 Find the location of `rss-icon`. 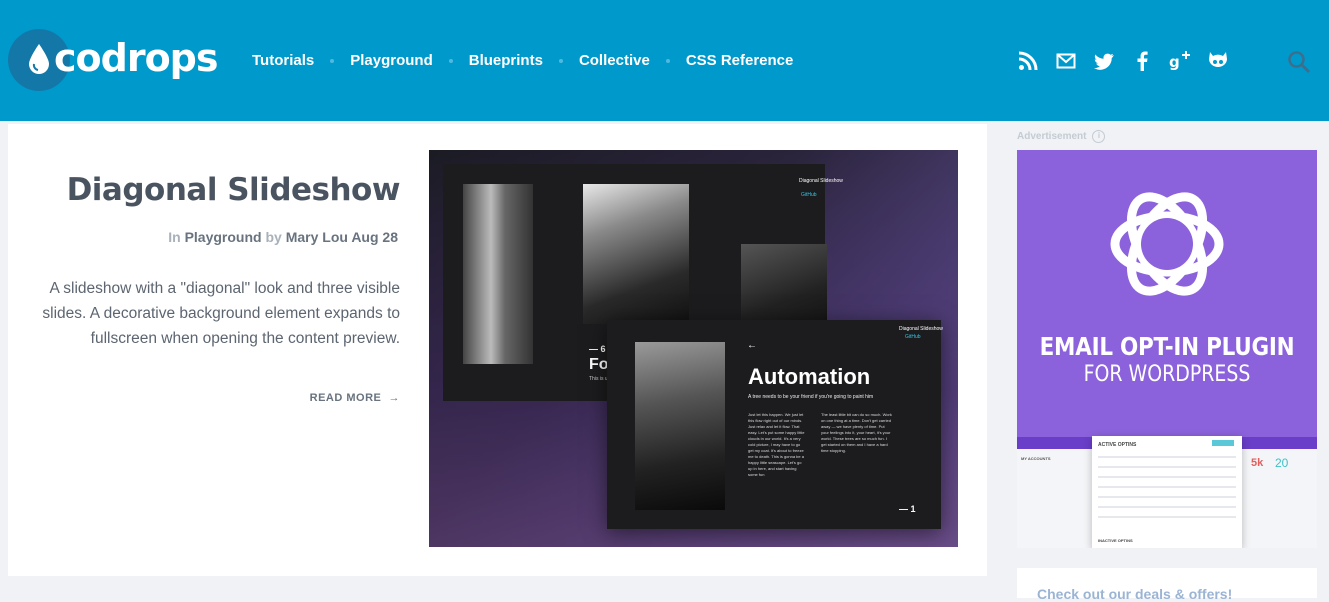

rss-icon is located at coordinates (1028, 61).